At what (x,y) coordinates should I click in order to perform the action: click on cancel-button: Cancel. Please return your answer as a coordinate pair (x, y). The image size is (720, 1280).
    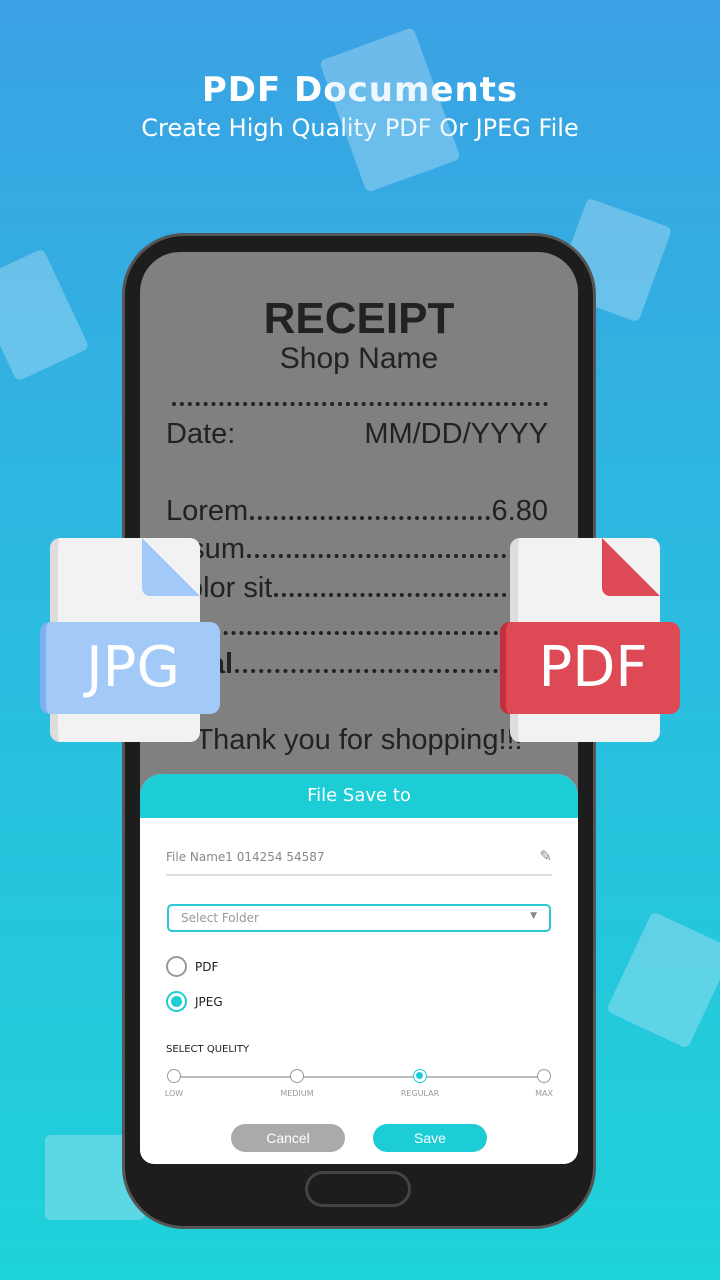
    Looking at the image, I should click on (288, 1138).